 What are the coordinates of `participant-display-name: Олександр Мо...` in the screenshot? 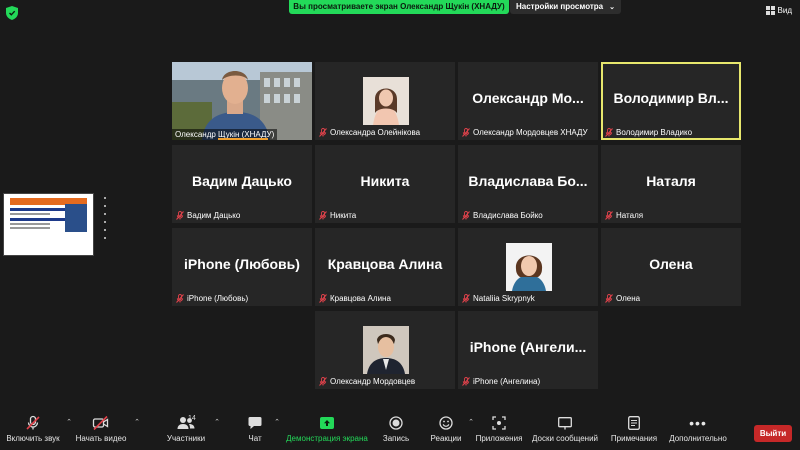 It's located at (528, 98).